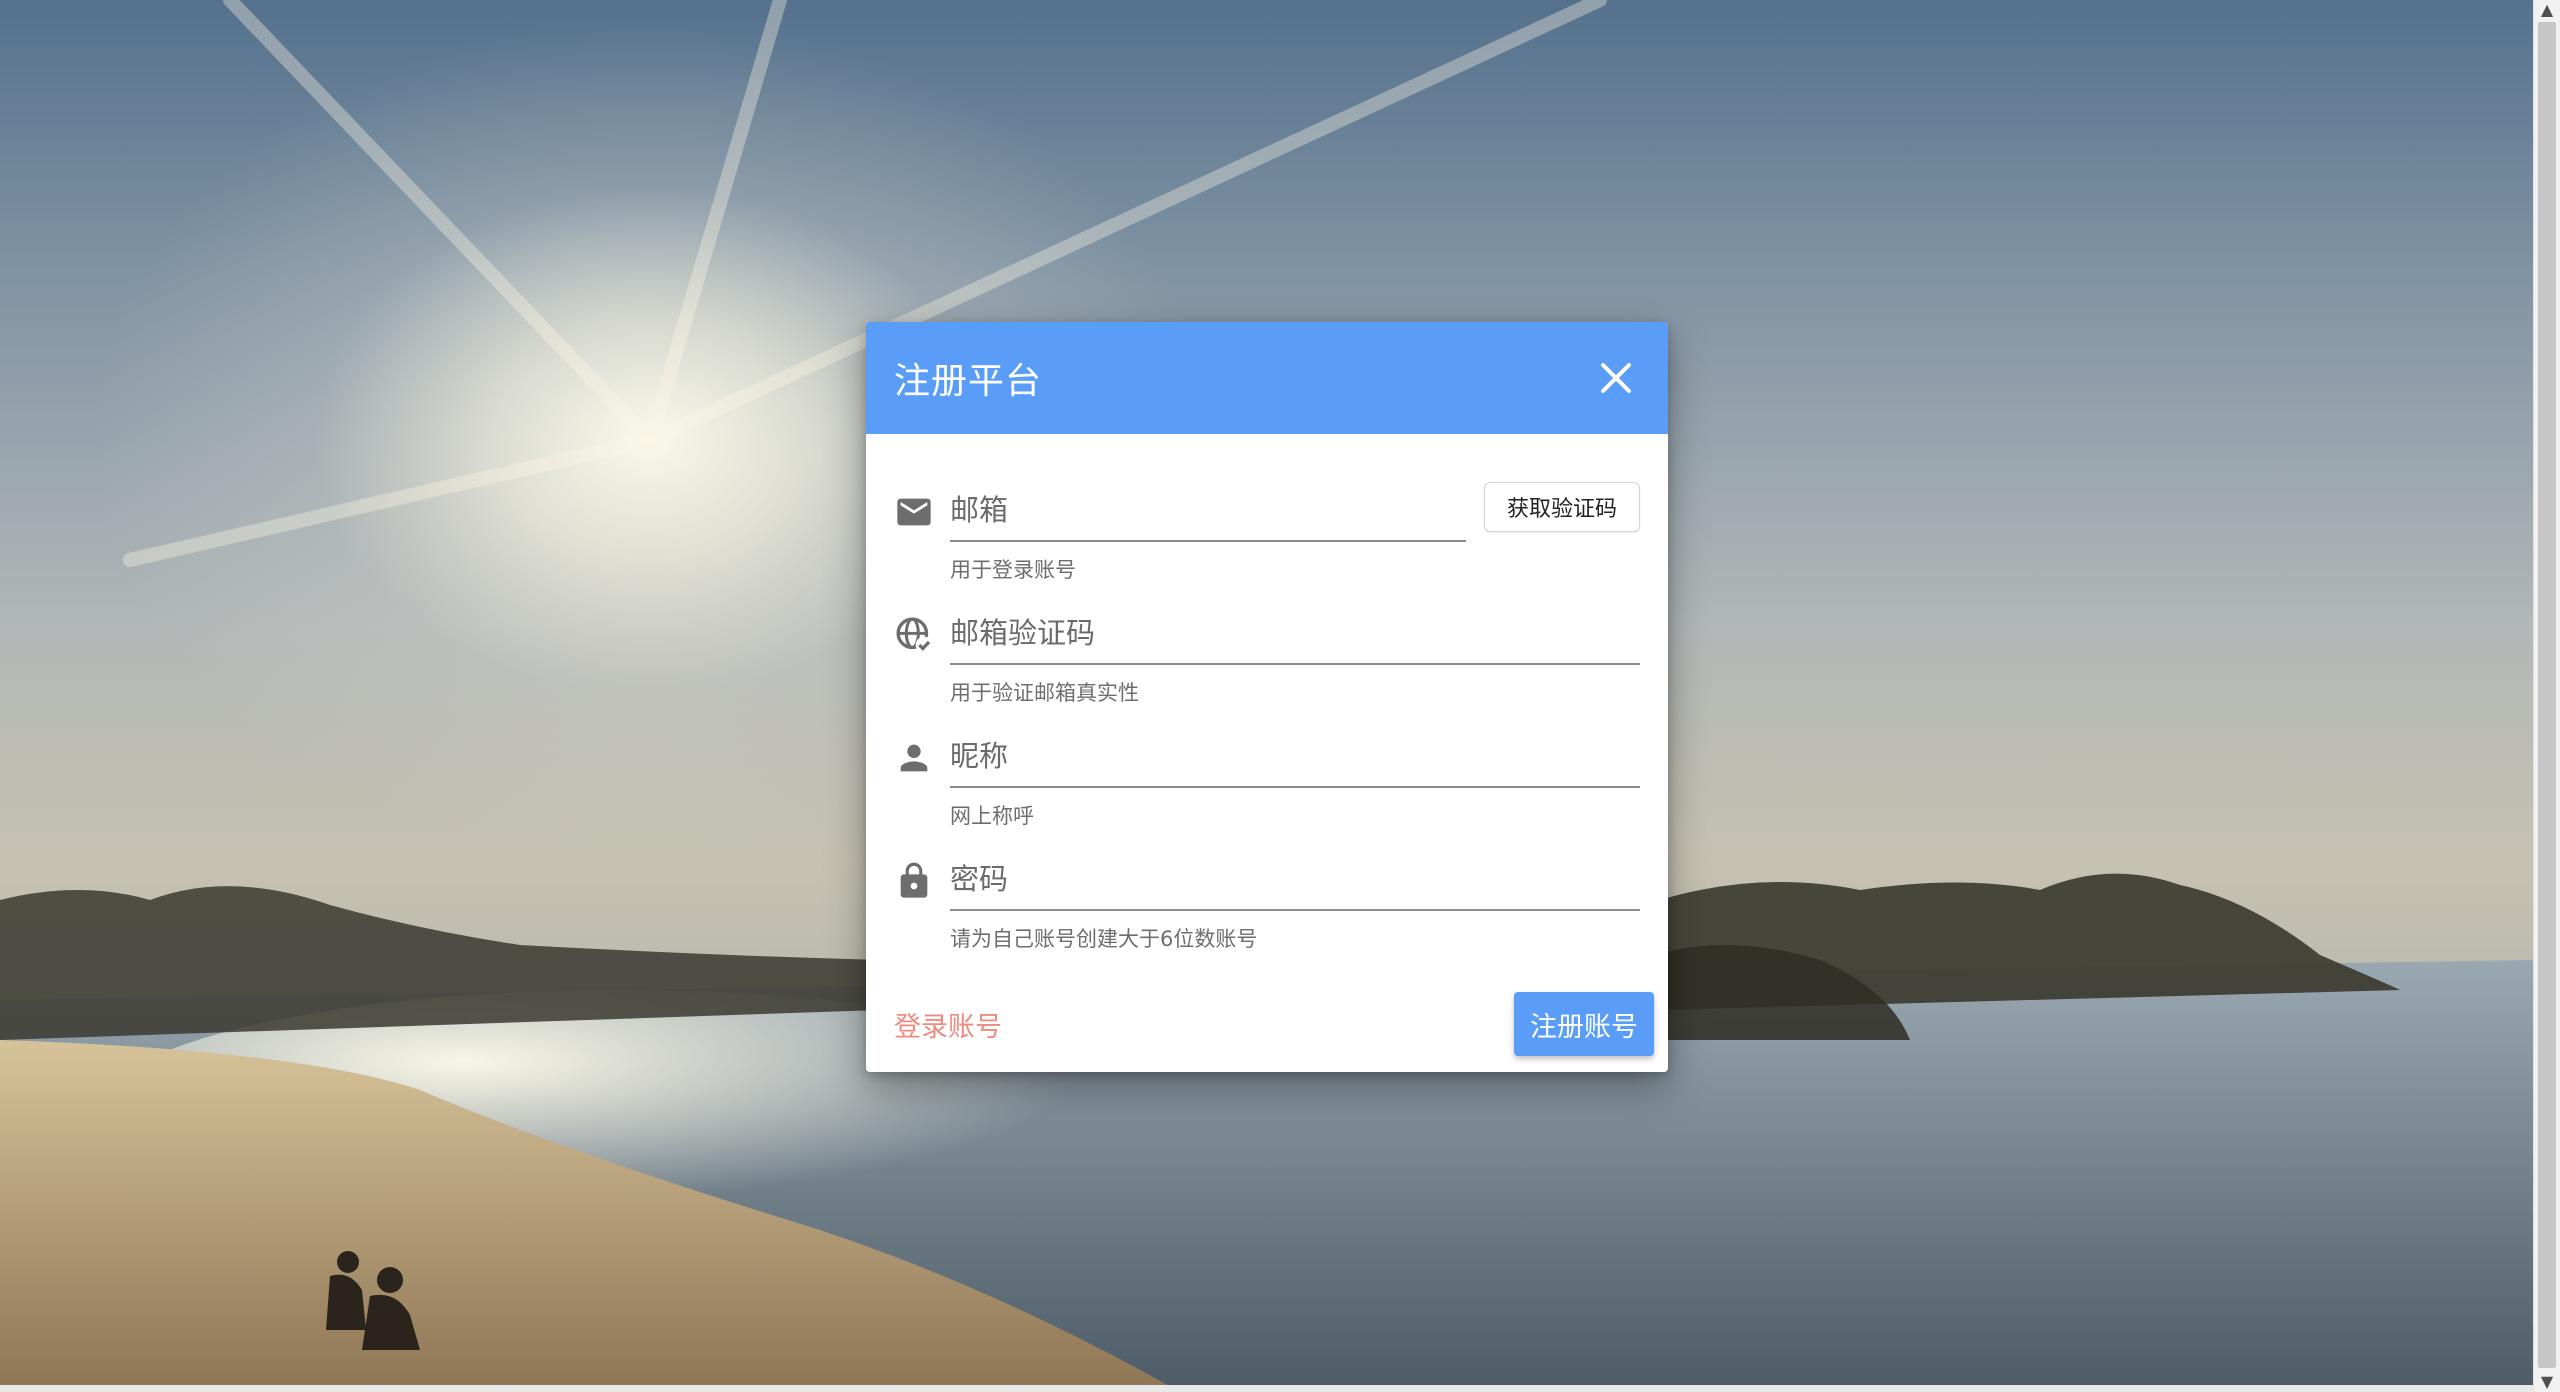  I want to click on dialog-body: 获取验证码 用于登录账号 用于验证邮箱真实, so click(1267, 704).